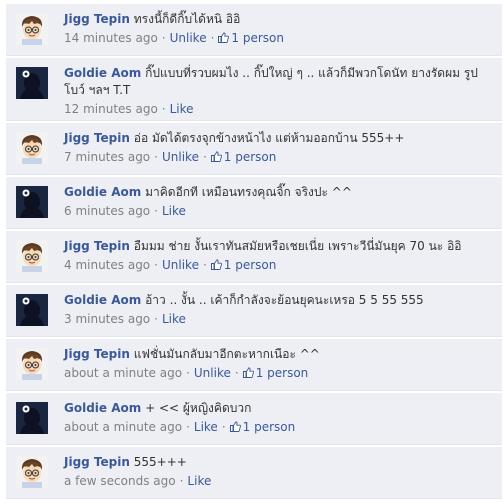 The width and height of the screenshot is (504, 504). Describe the element at coordinates (279, 157) in the screenshot. I see `comment-meta: 7 minutes ago · Unlike · 1 person` at that location.